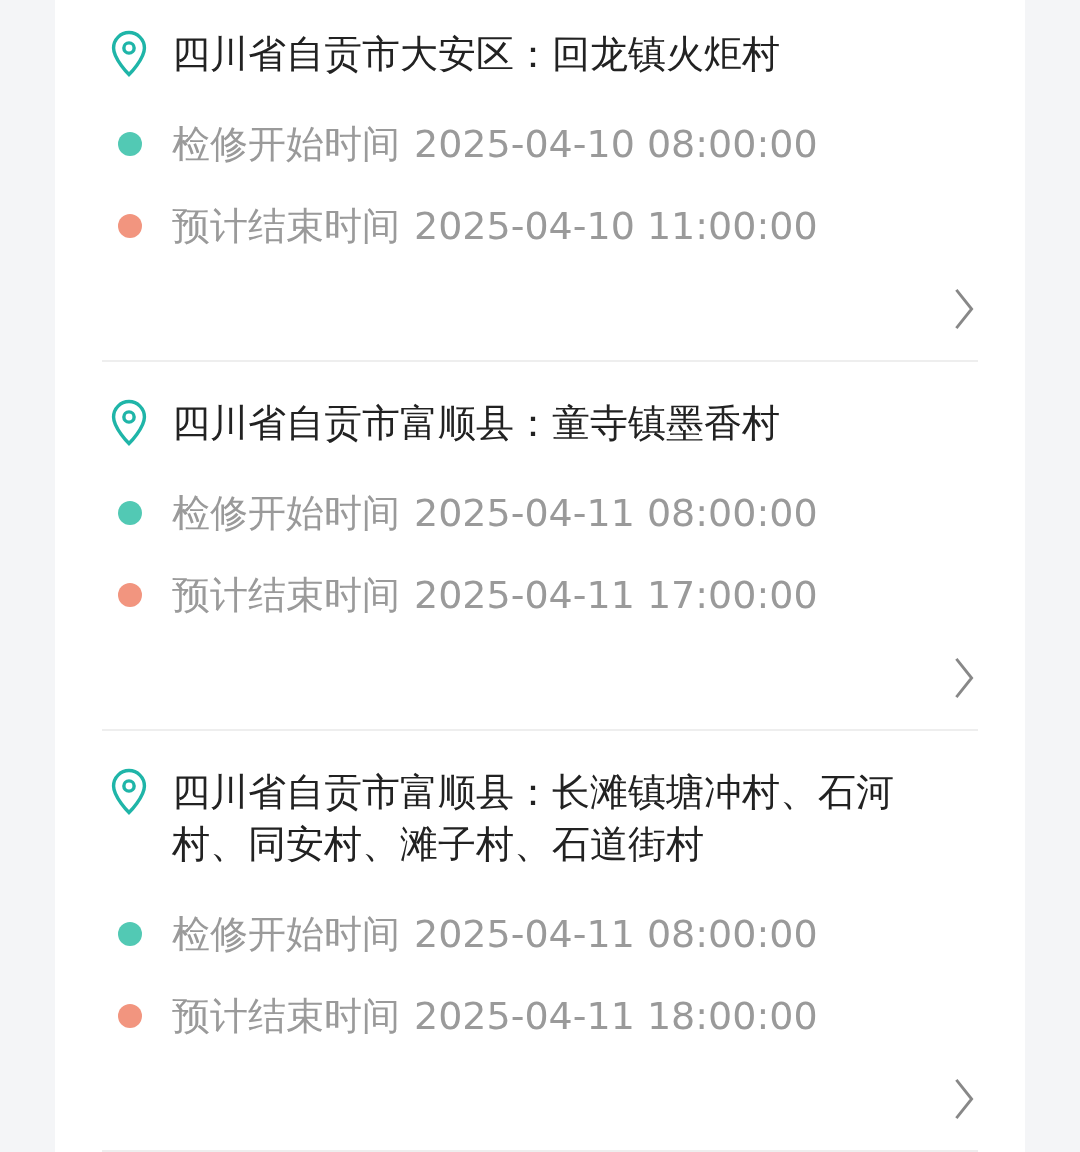  Describe the element at coordinates (616, 595) in the screenshot. I see `time-value: 2025-04-11 17:00:00` at that location.